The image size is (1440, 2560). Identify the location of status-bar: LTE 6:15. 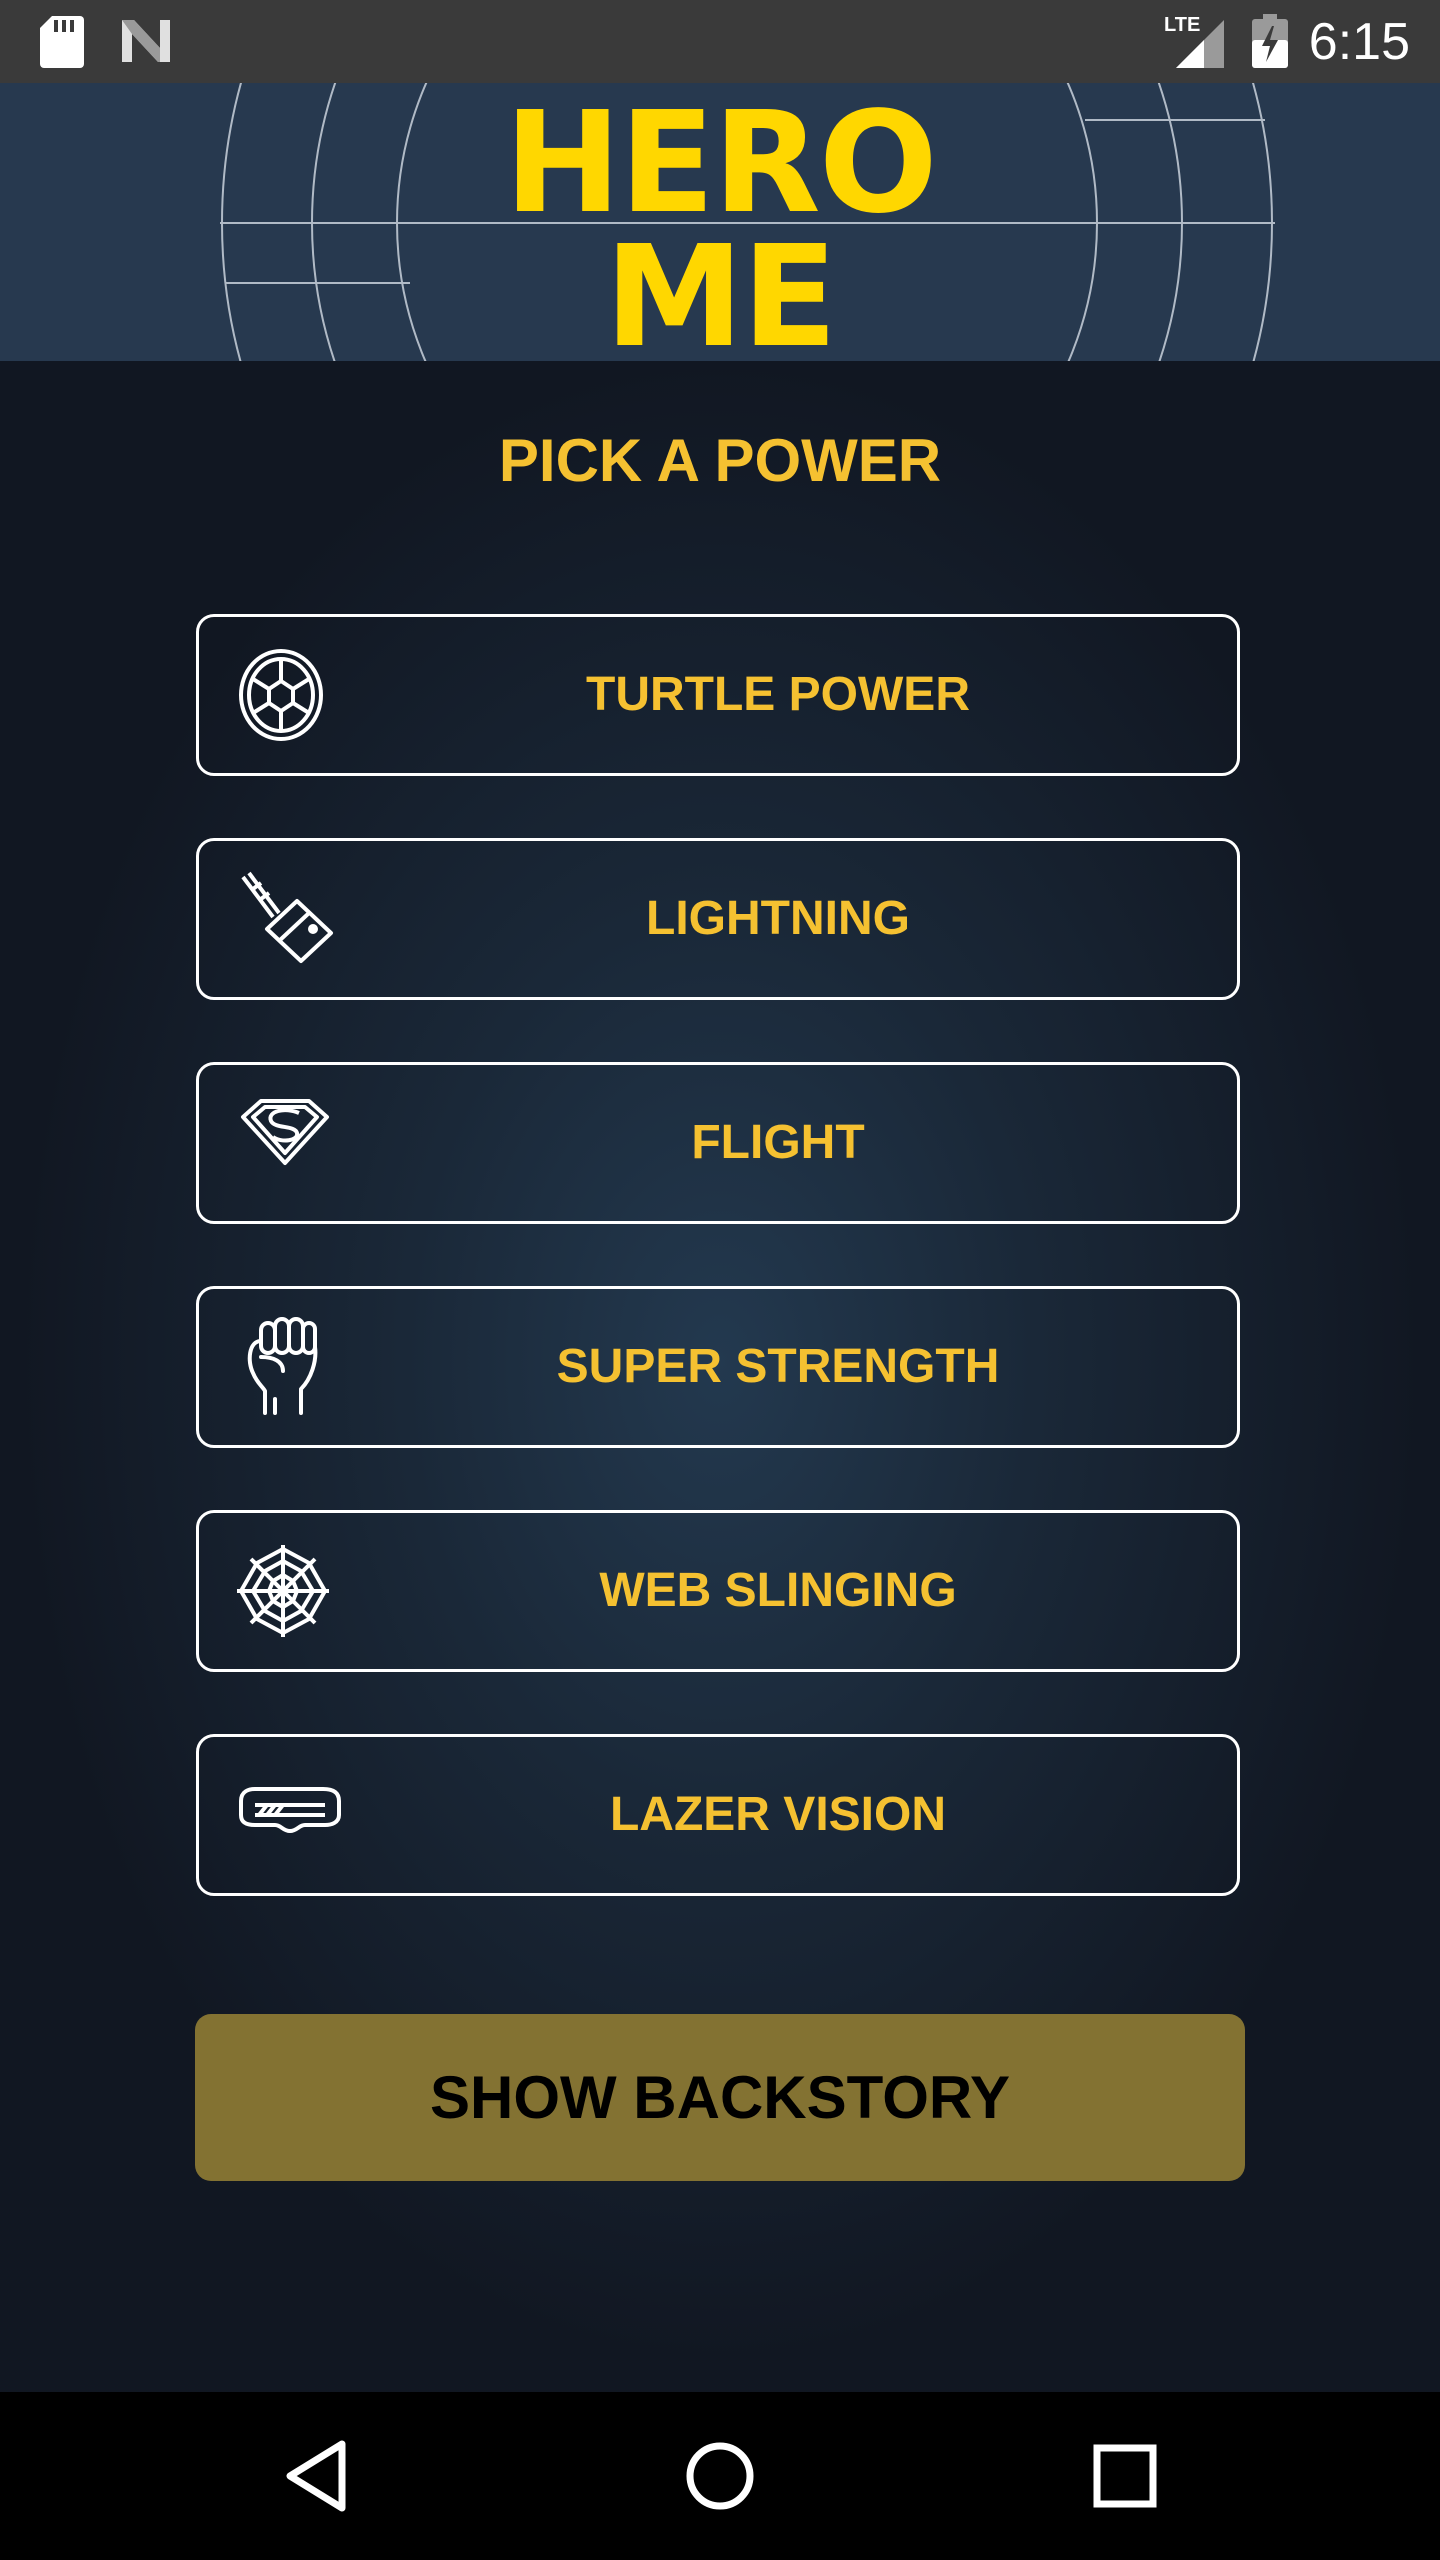
(720, 41).